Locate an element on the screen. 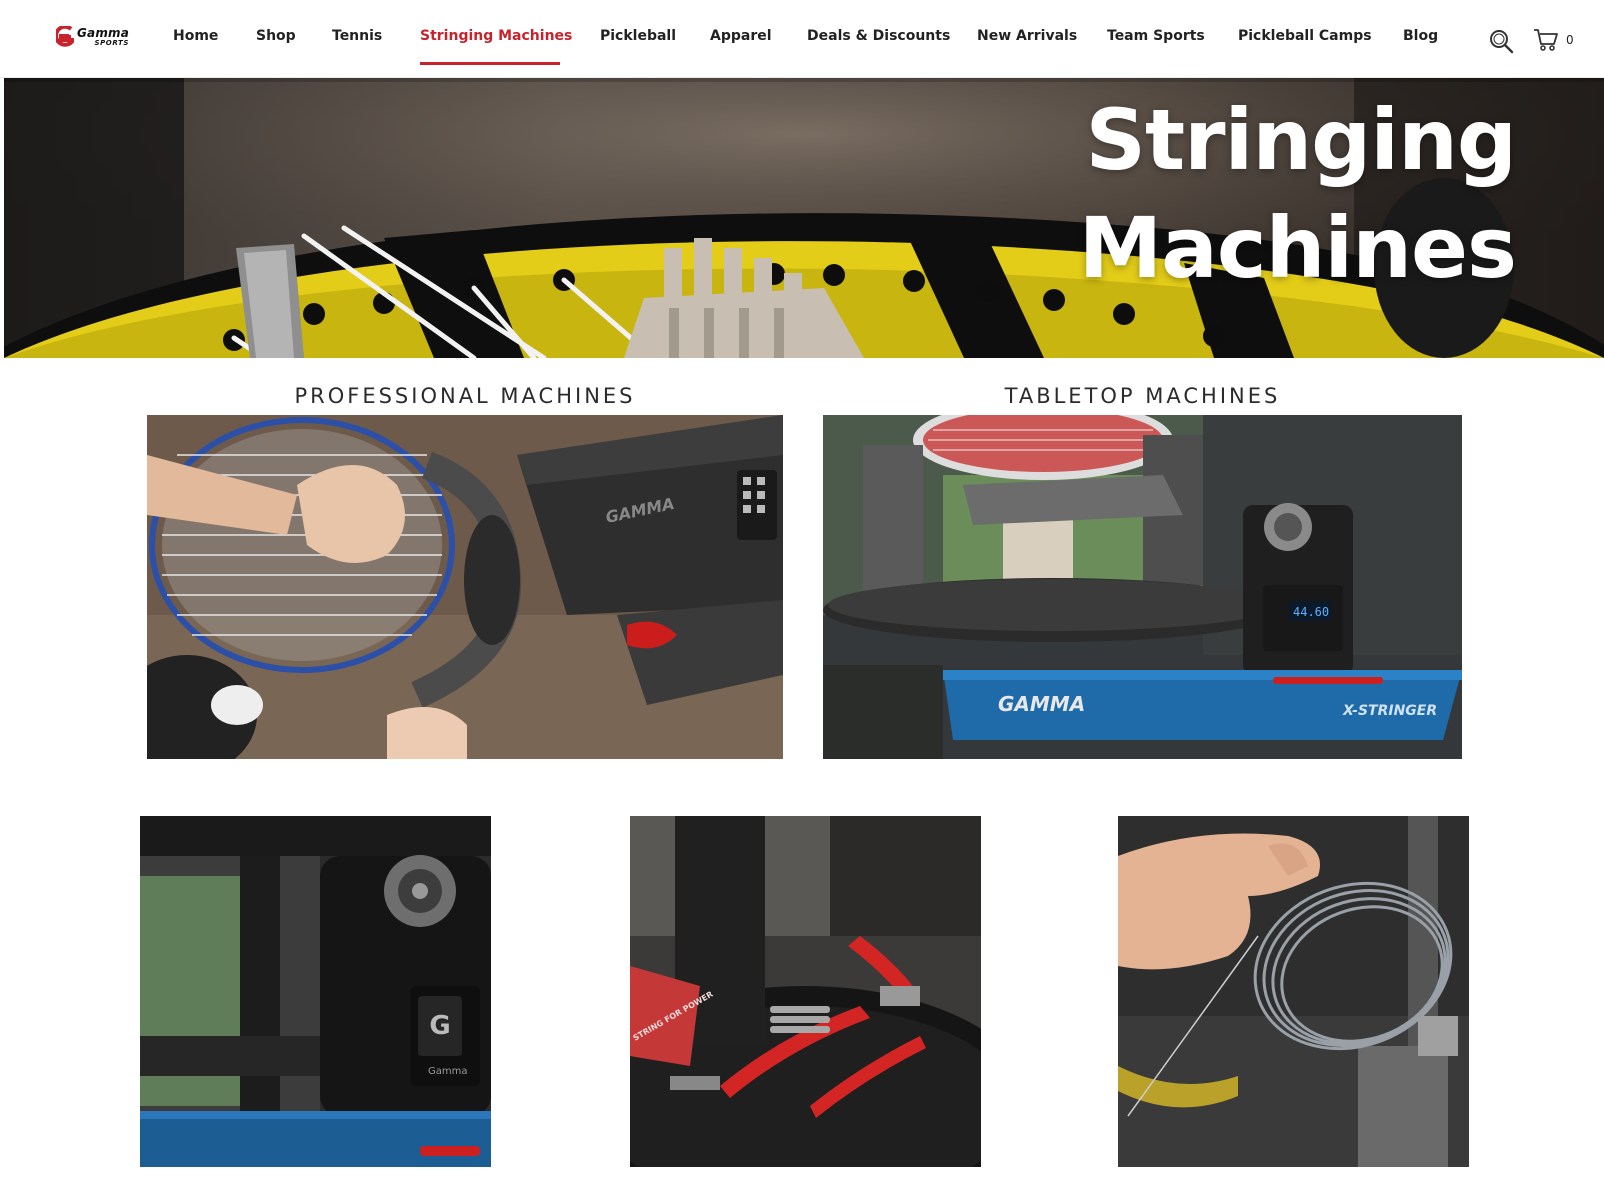 The image size is (1604, 1187). professional-machines-image: GAMMA is located at coordinates (465, 587).